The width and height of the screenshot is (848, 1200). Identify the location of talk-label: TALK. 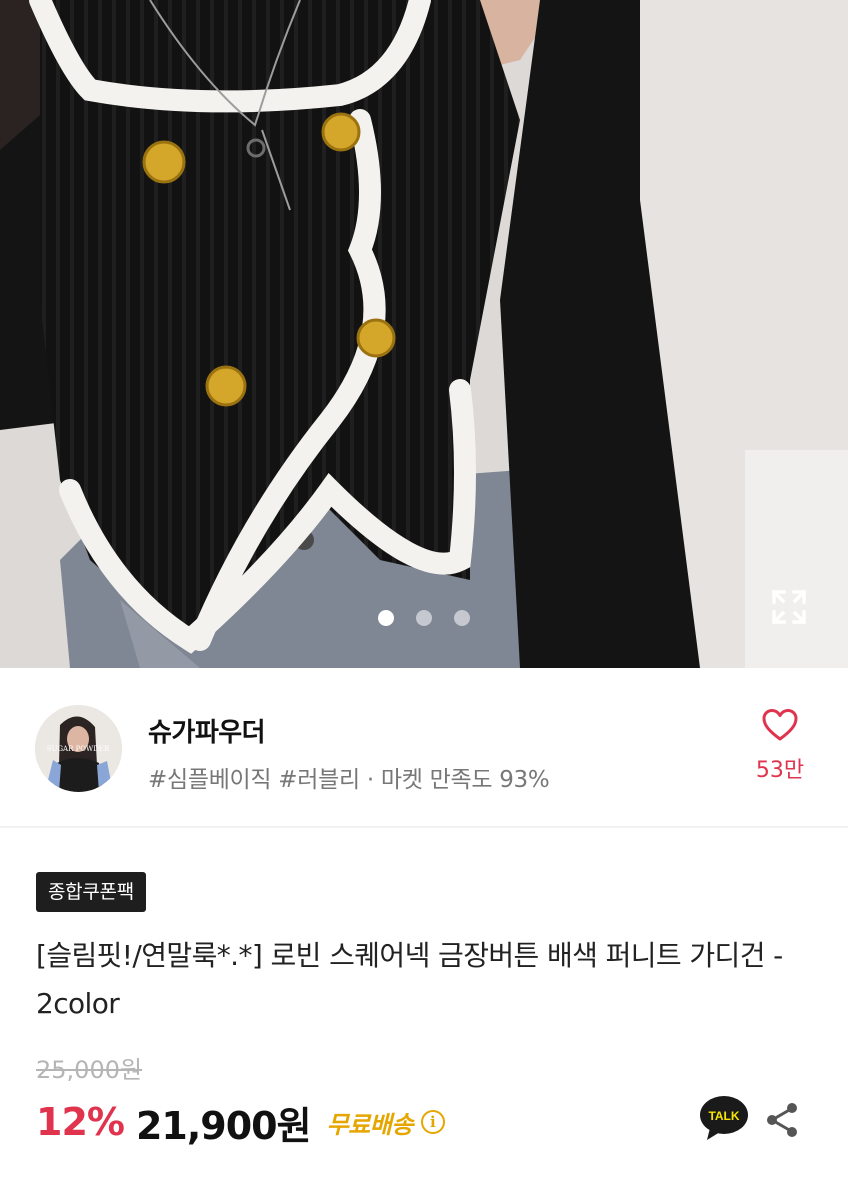
(723, 1116).